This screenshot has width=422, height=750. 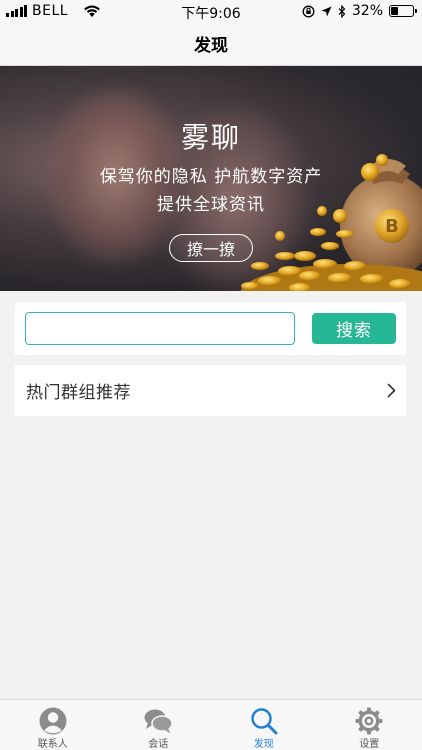 I want to click on gear-icon, so click(x=369, y=721).